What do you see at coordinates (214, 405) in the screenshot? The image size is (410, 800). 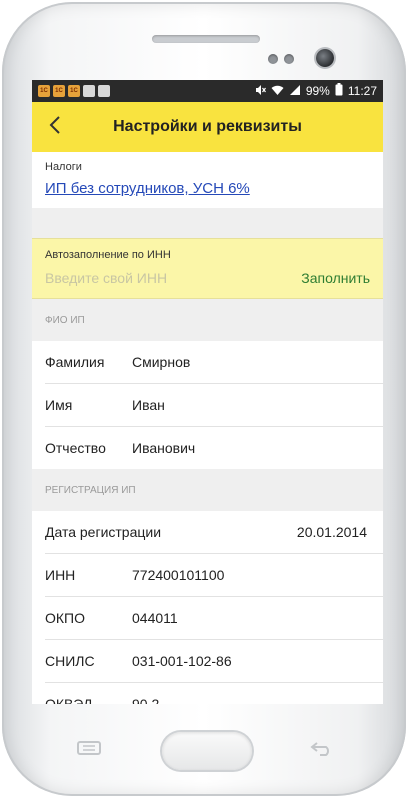 I see `first-name-row: Имя Иван` at bounding box center [214, 405].